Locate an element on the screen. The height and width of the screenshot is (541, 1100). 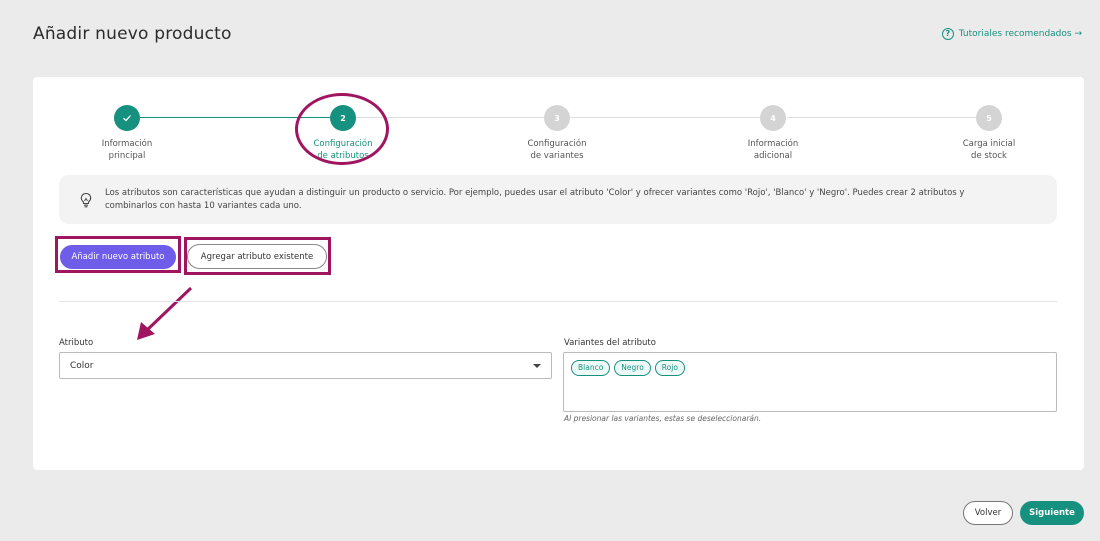
variant-chip-blanco: Blanco is located at coordinates (591, 368).